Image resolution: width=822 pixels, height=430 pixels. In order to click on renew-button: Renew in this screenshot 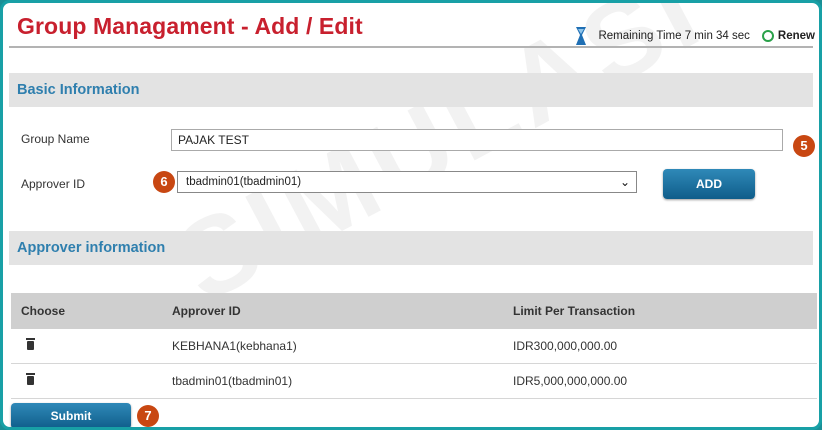, I will do `click(788, 36)`.